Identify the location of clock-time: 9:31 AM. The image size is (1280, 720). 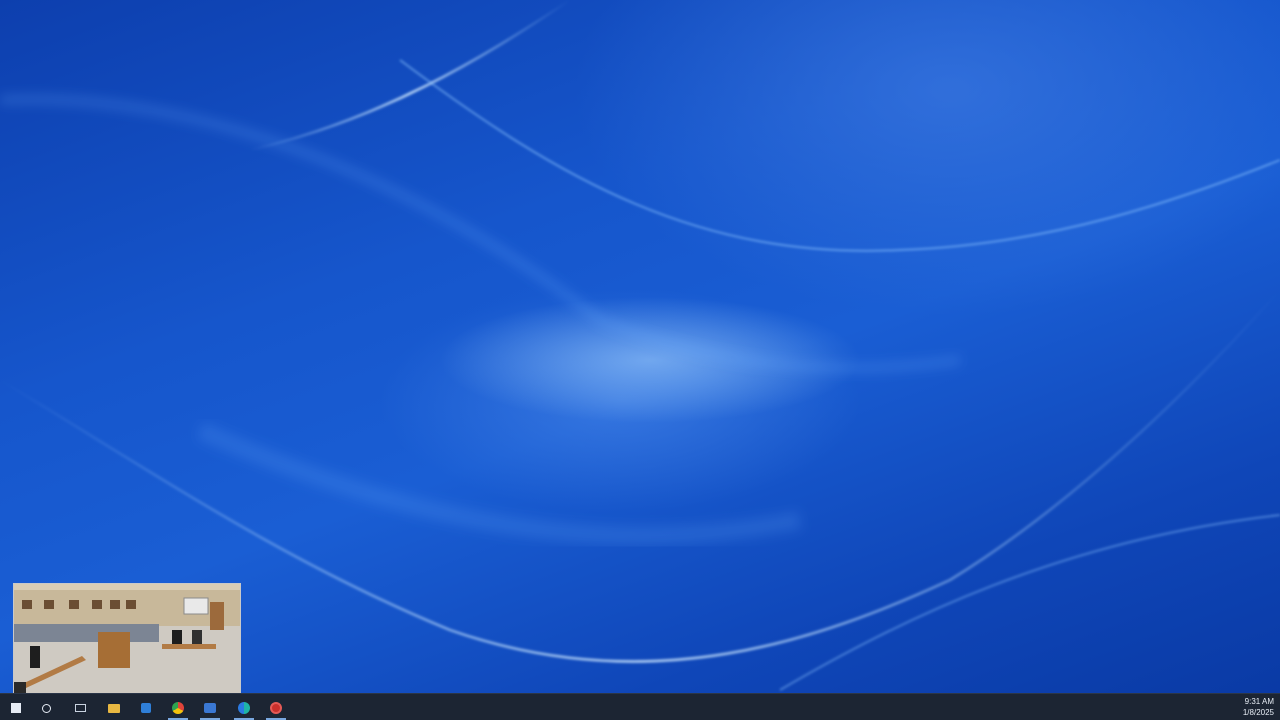
(1259, 701).